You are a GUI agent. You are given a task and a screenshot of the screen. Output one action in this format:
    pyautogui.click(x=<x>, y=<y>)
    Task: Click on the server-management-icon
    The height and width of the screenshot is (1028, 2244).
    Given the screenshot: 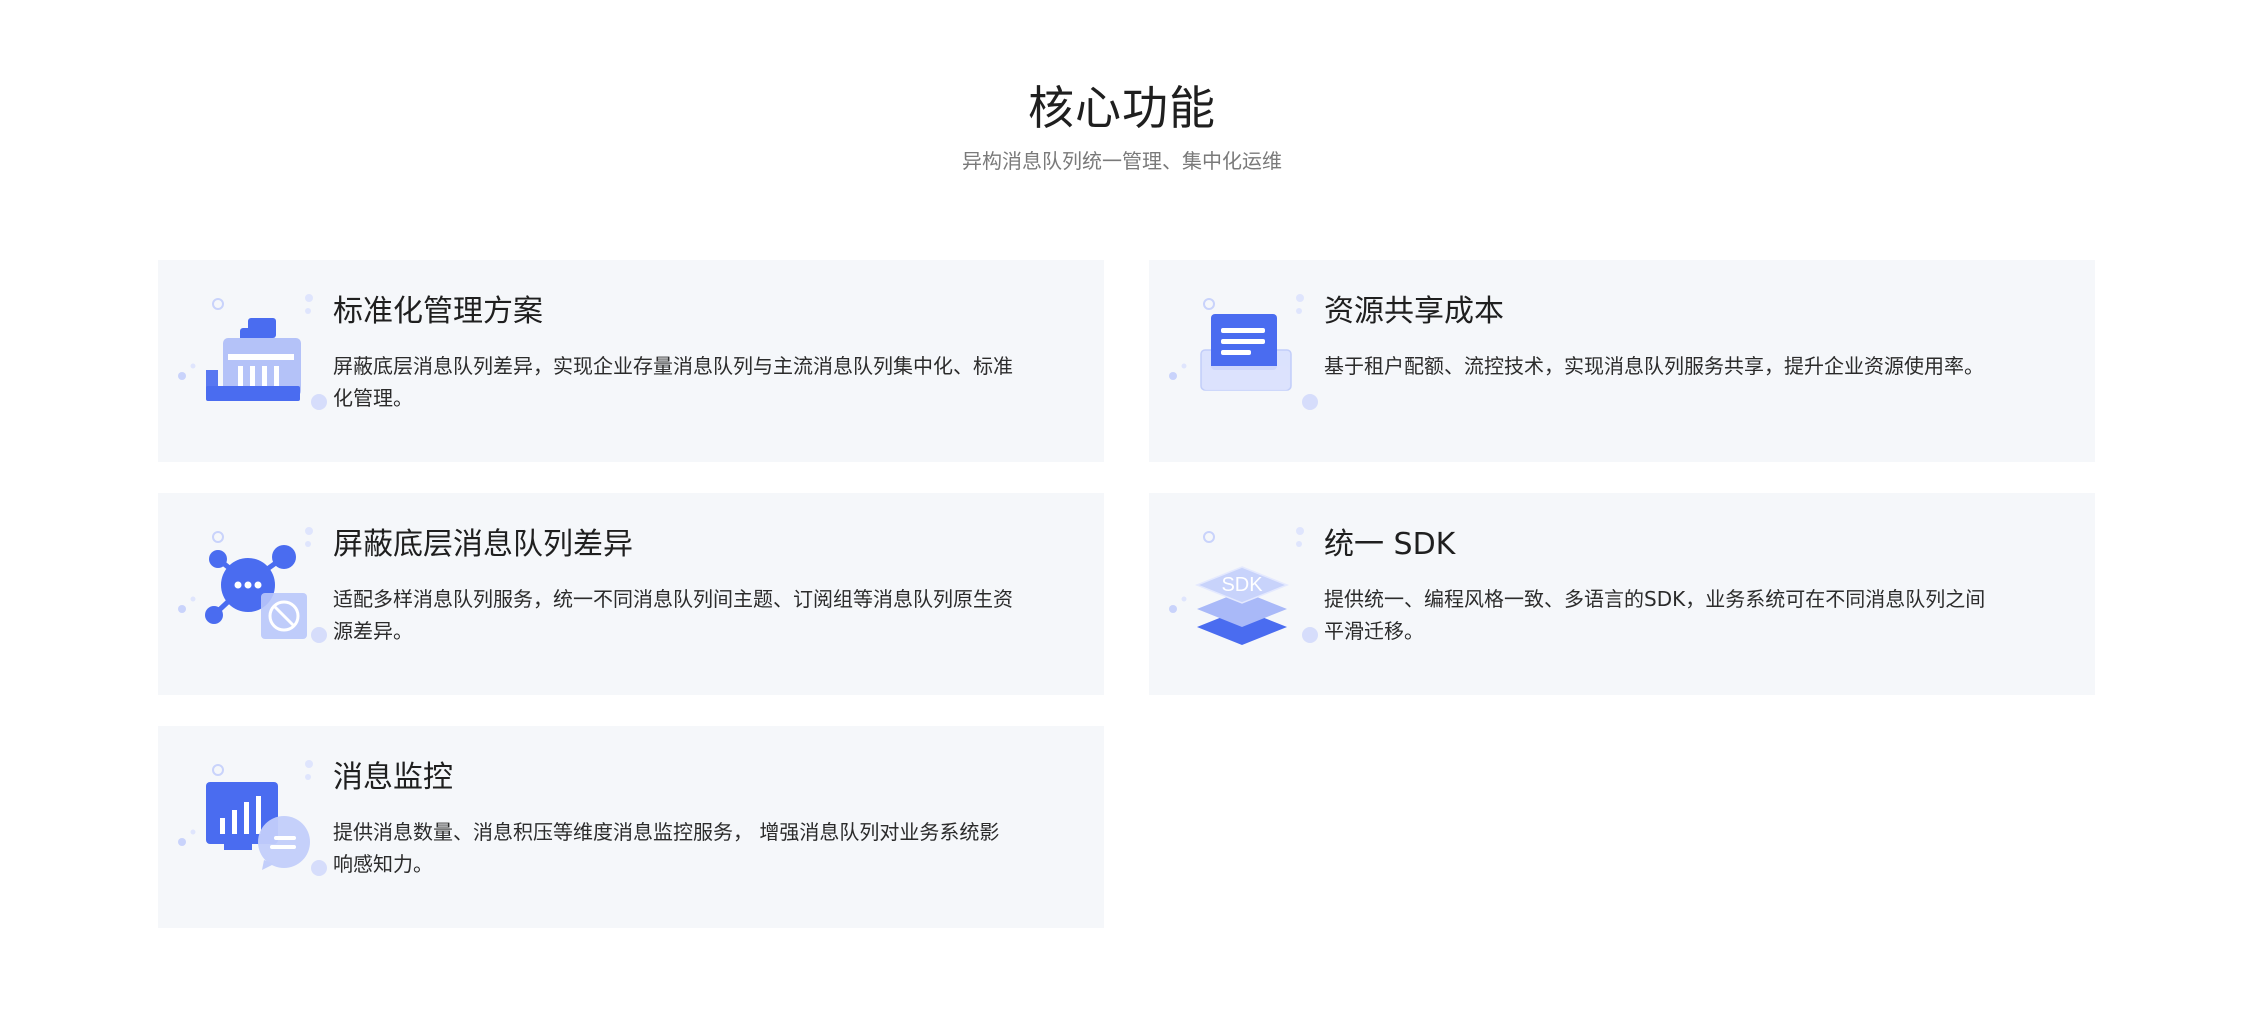 What is the action you would take?
    pyautogui.click(x=251, y=360)
    